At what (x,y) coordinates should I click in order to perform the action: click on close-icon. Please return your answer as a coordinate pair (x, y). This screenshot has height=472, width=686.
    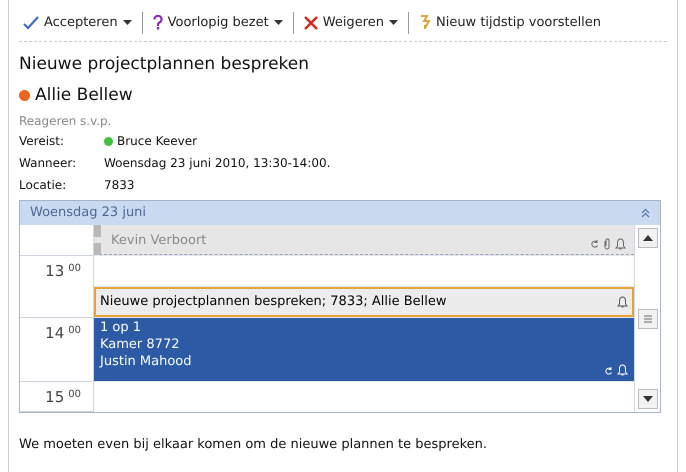
    Looking at the image, I should click on (311, 23).